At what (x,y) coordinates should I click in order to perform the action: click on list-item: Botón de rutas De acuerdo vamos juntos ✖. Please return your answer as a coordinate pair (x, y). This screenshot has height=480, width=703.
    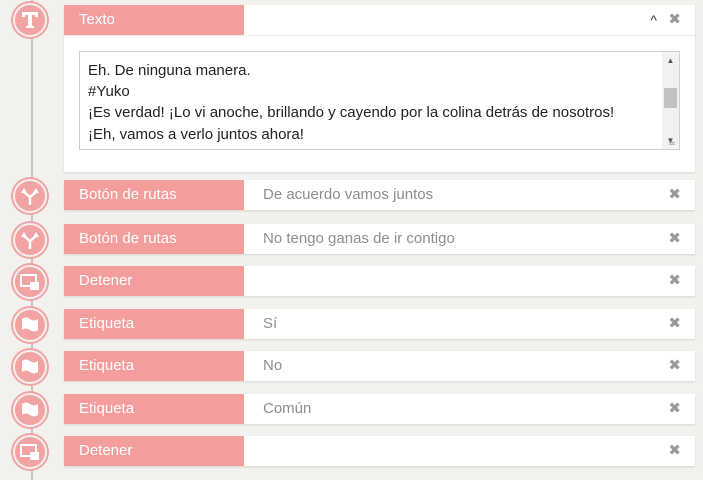
    Looking at the image, I should click on (379, 195).